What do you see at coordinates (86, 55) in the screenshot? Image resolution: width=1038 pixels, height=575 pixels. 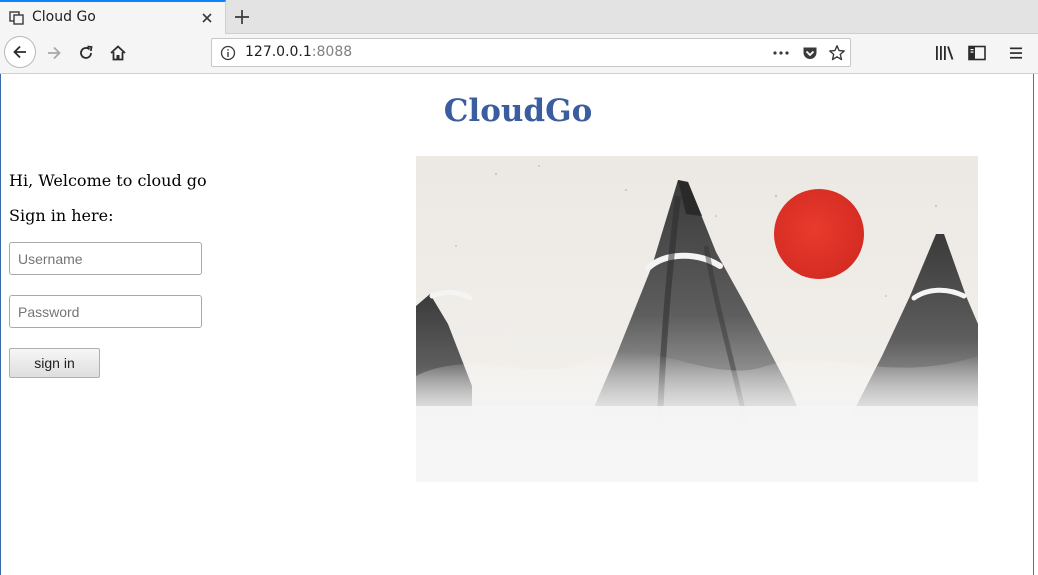 I see `reload-icon` at bounding box center [86, 55].